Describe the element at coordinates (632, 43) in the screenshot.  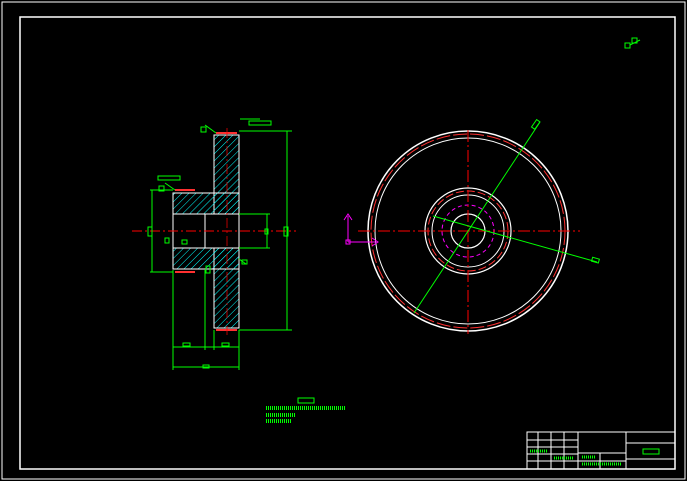
I see `surface-roughness-symbol` at that location.